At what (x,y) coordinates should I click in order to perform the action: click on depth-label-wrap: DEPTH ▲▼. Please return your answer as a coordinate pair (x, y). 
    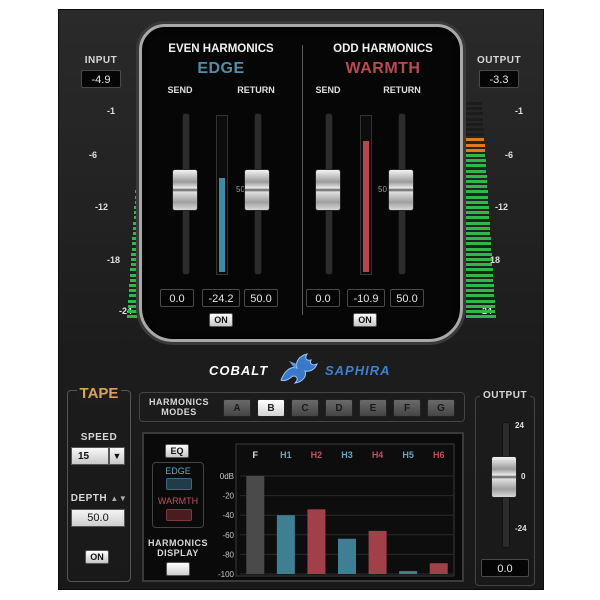
    Looking at the image, I should click on (99, 498).